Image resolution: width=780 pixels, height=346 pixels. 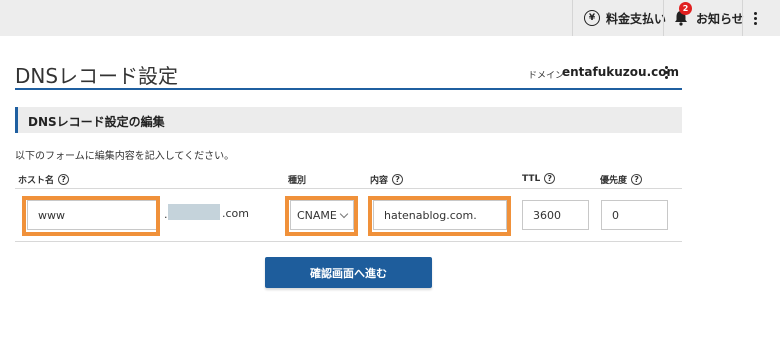 I want to click on more-menu-button, so click(x=755, y=18).